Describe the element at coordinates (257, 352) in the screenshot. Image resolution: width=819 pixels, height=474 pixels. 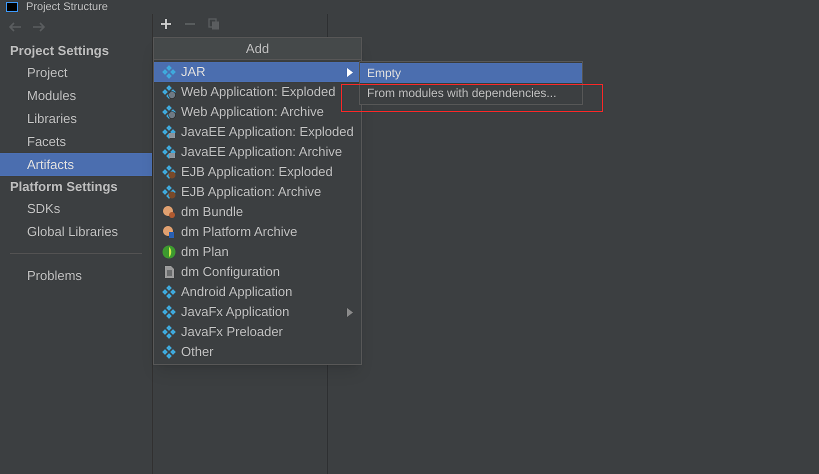
I see `menu-item: Other` at that location.